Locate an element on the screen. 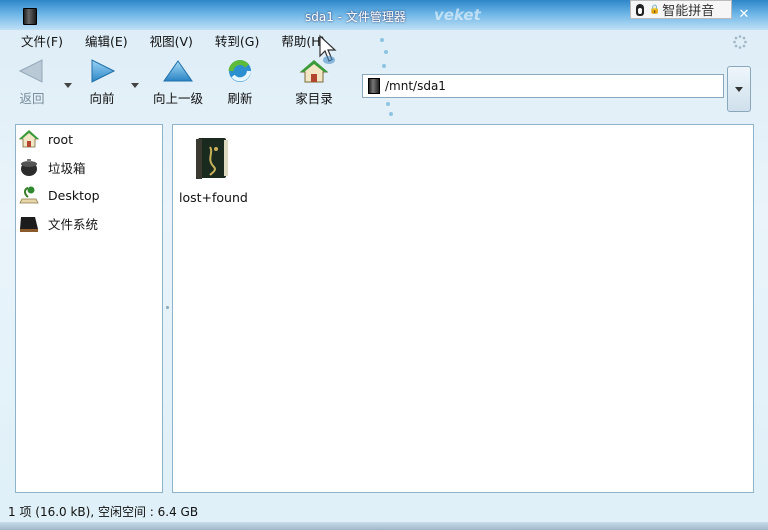 Image resolution: width=768 pixels, height=530 pixels. home-label: 家目录 is located at coordinates (314, 98).